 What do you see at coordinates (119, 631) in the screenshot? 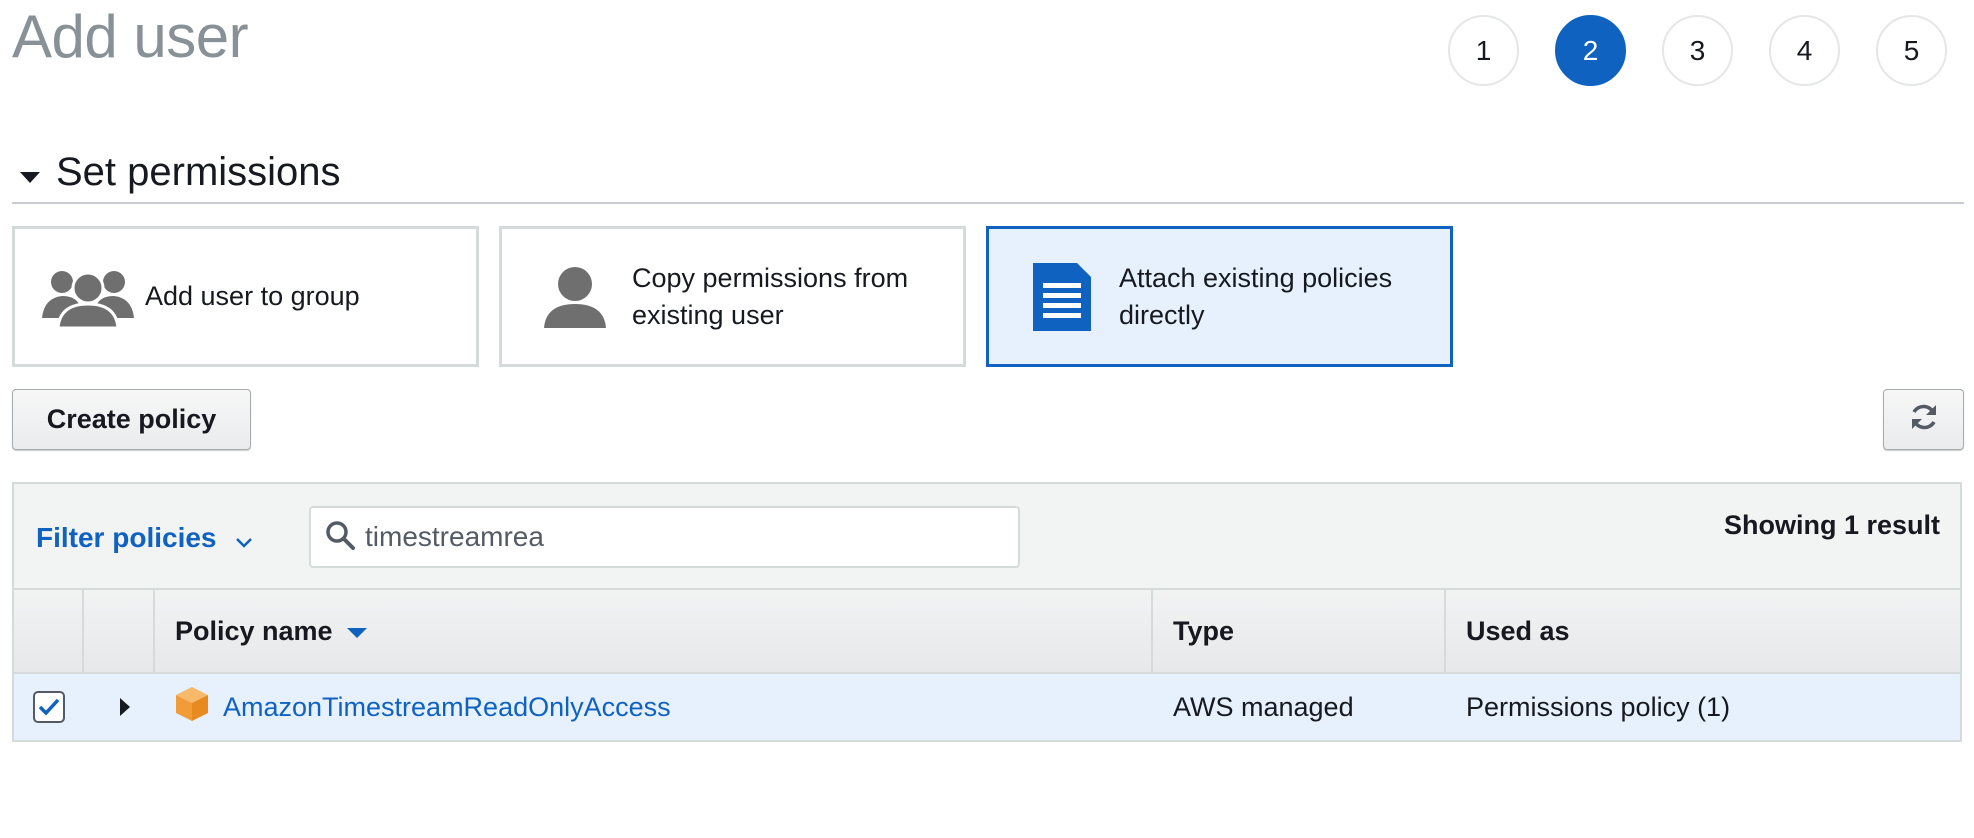
I see `header-expand-column` at bounding box center [119, 631].